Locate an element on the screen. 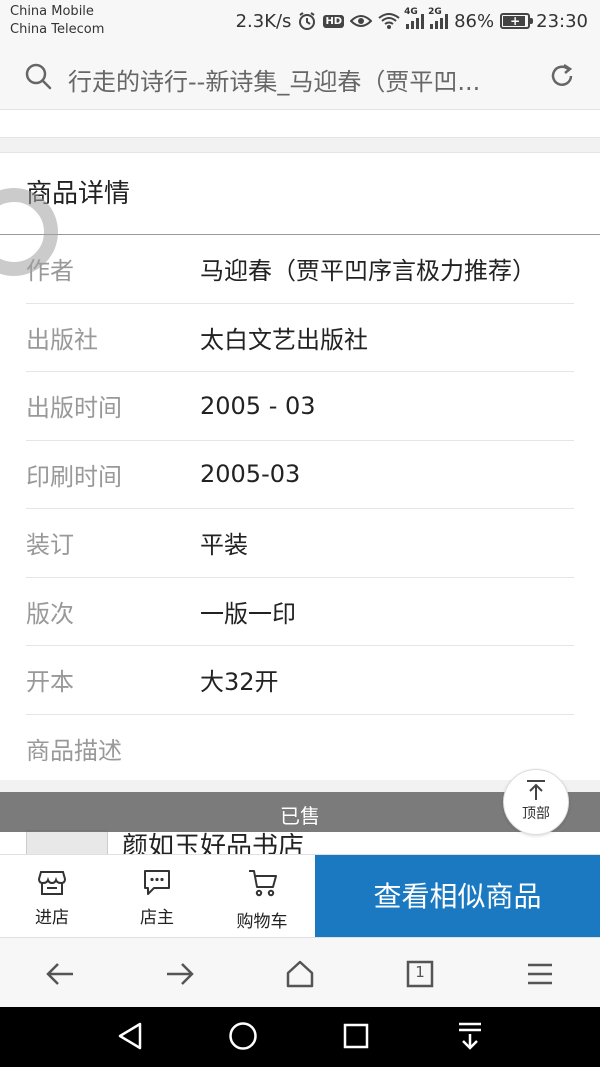 The image size is (600, 1067). back-arrow-icon is located at coordinates (60, 976).